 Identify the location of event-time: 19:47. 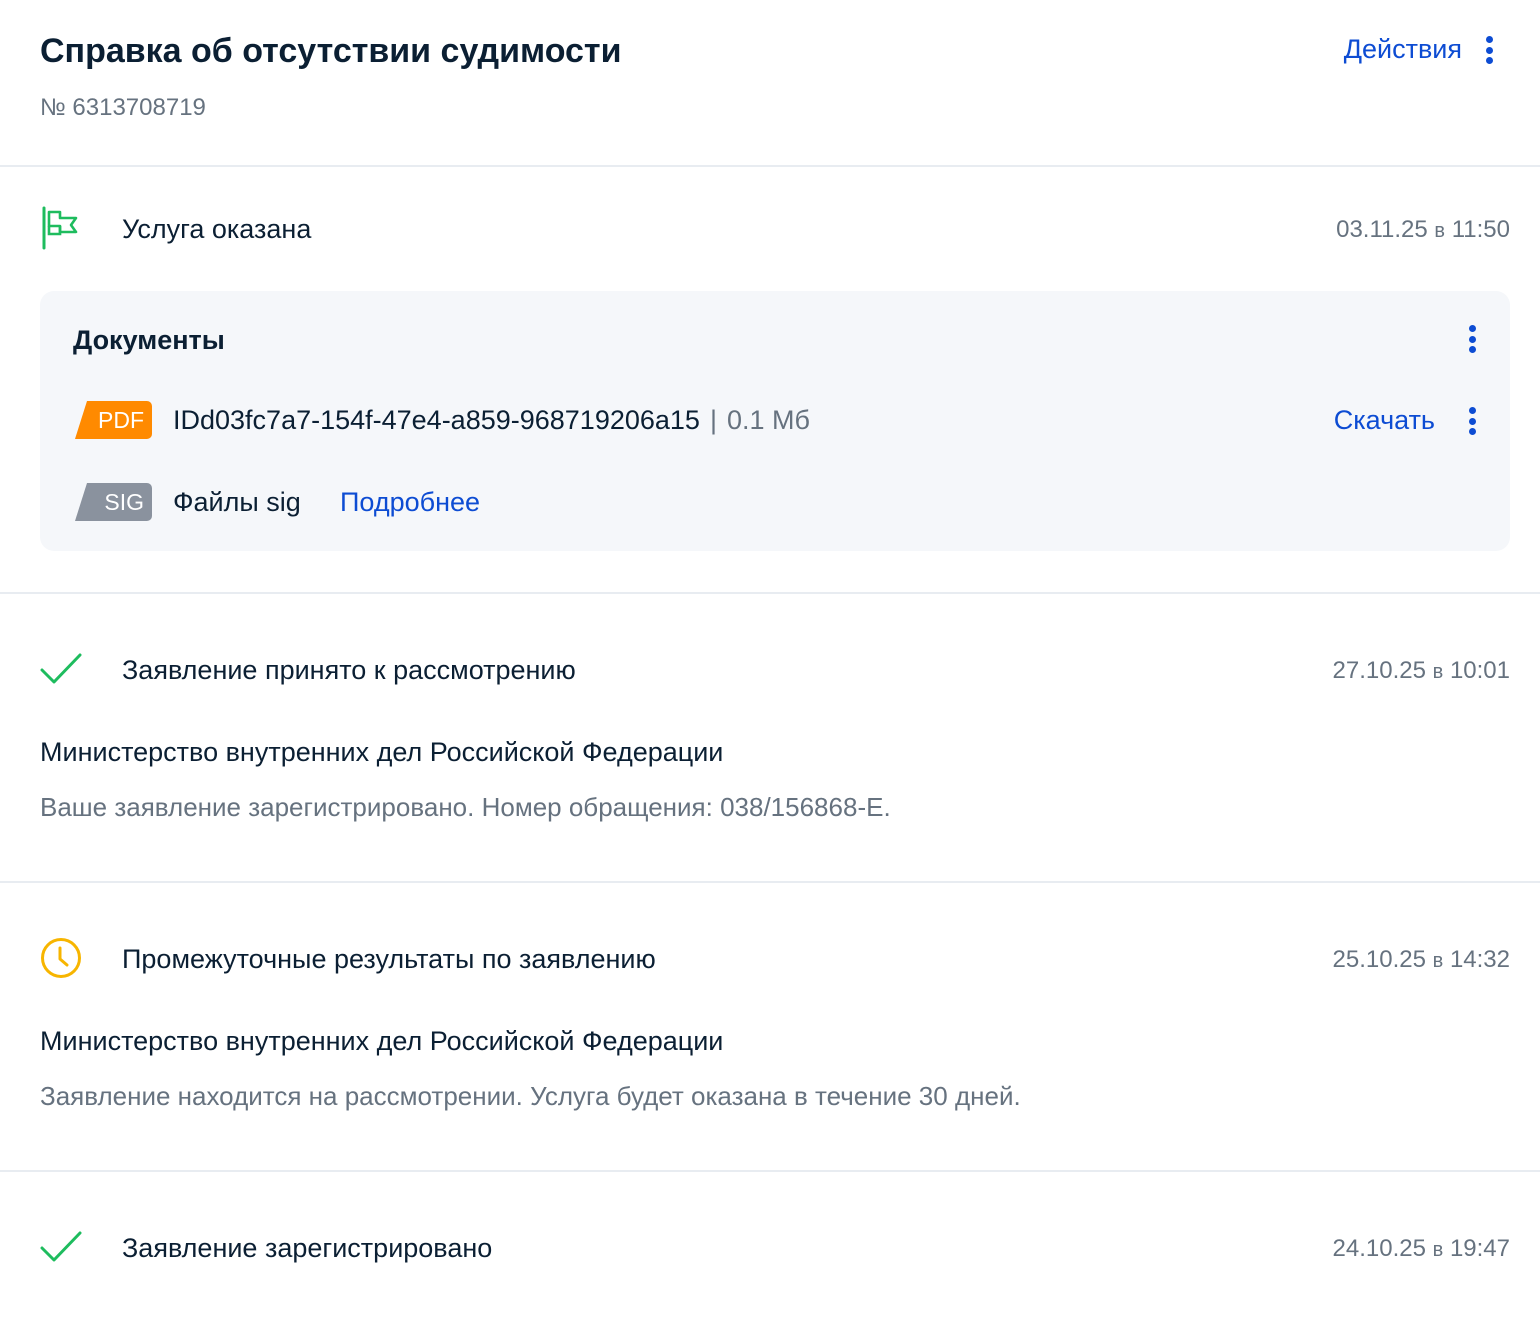
(1479, 1248).